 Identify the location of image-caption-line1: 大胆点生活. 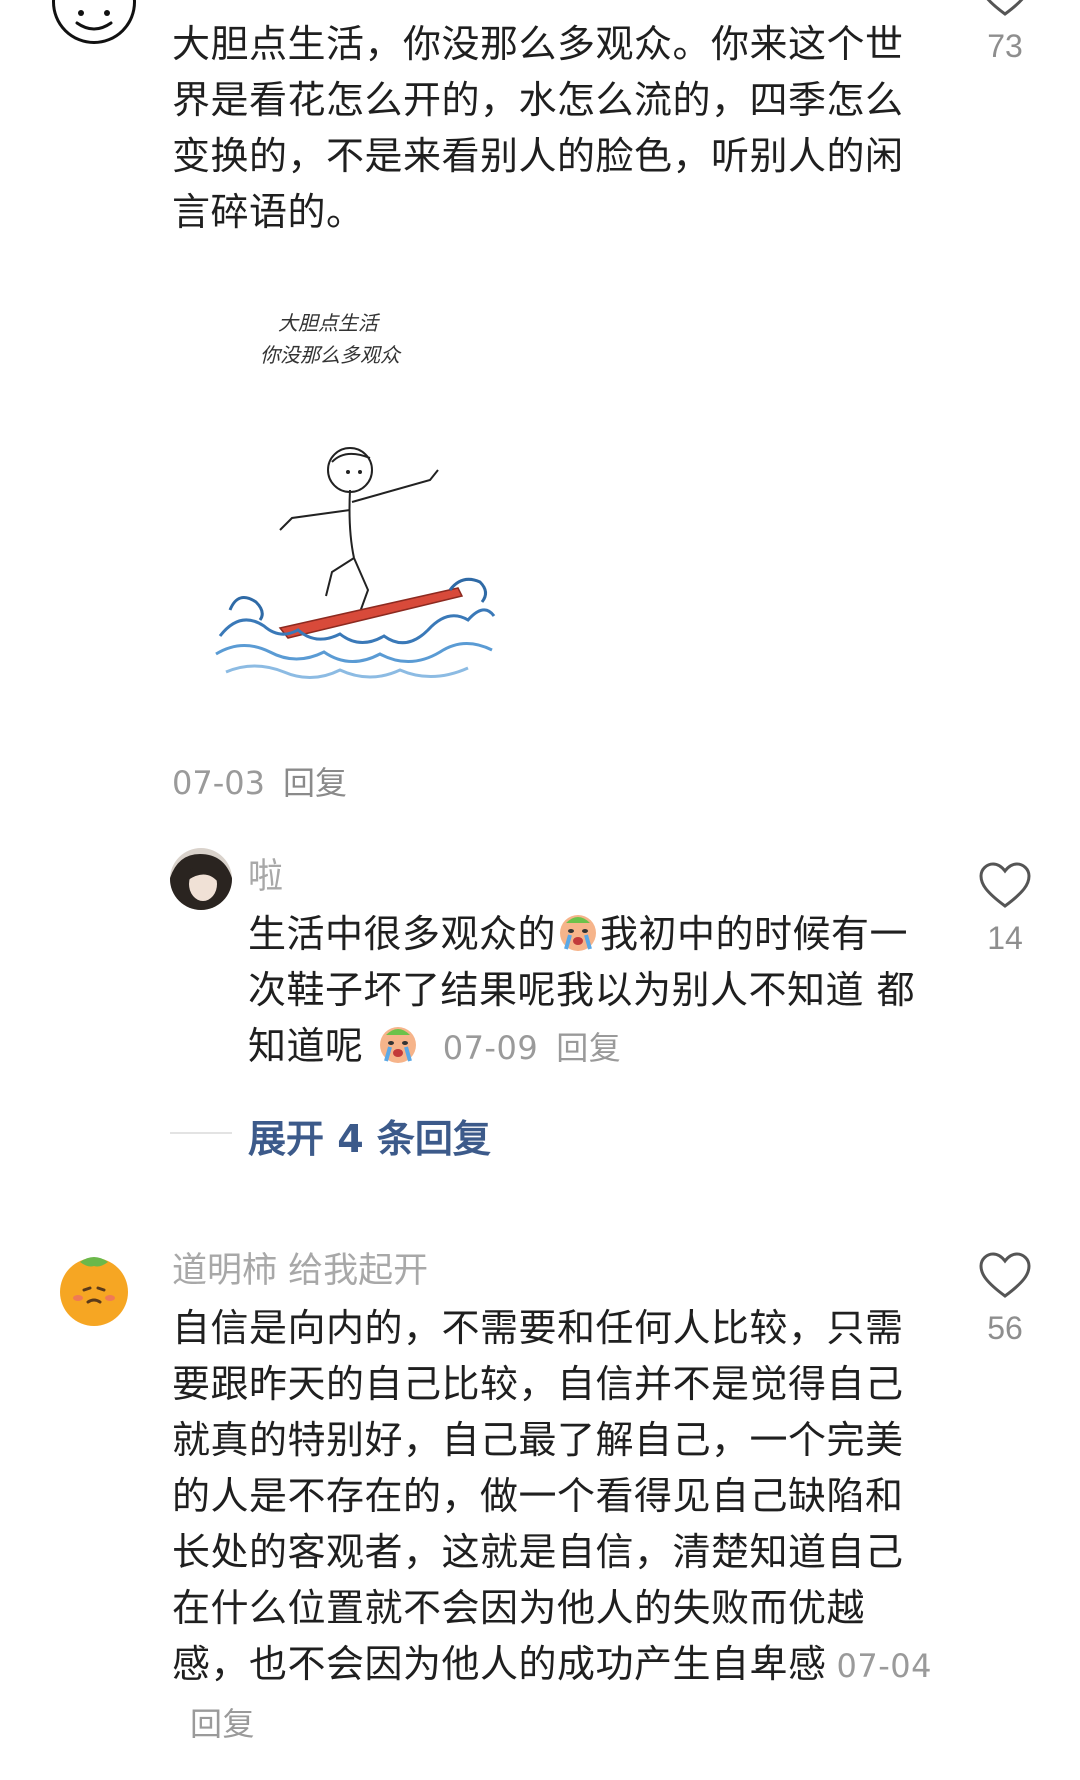
(329, 323).